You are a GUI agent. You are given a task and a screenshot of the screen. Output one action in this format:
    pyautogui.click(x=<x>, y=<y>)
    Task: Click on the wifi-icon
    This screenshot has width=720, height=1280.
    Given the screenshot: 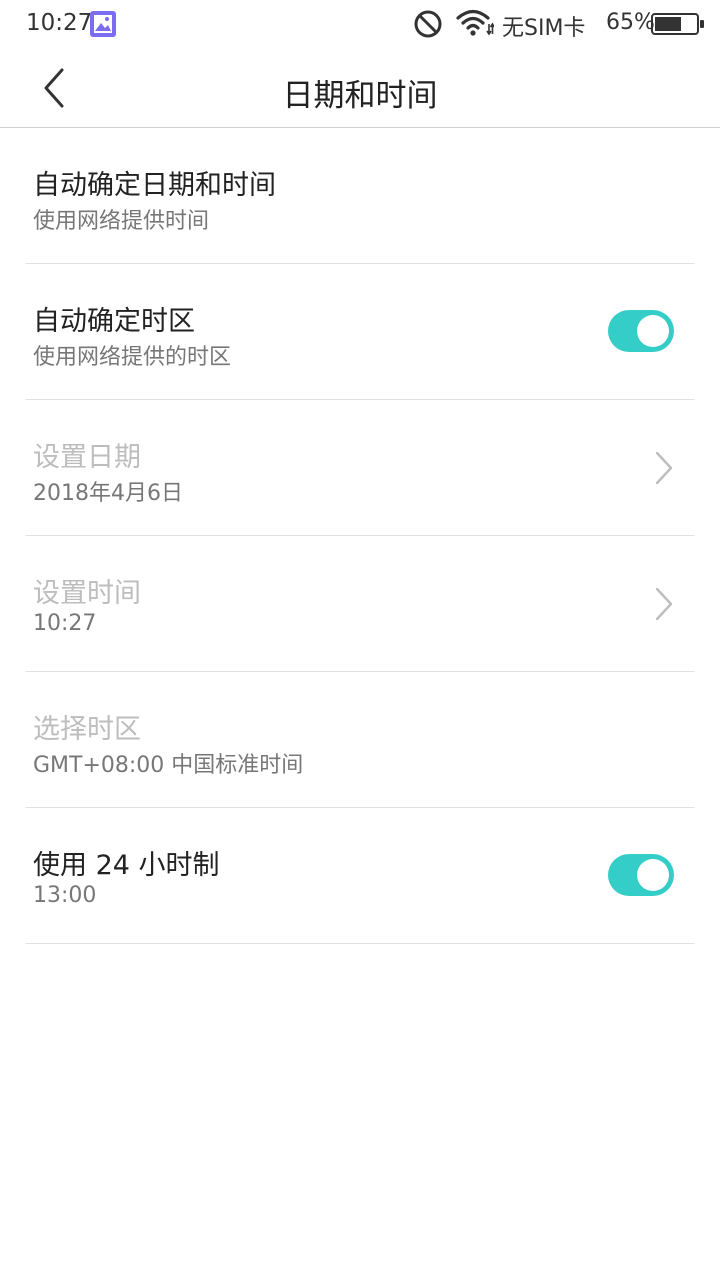 What is the action you would take?
    pyautogui.click(x=475, y=22)
    